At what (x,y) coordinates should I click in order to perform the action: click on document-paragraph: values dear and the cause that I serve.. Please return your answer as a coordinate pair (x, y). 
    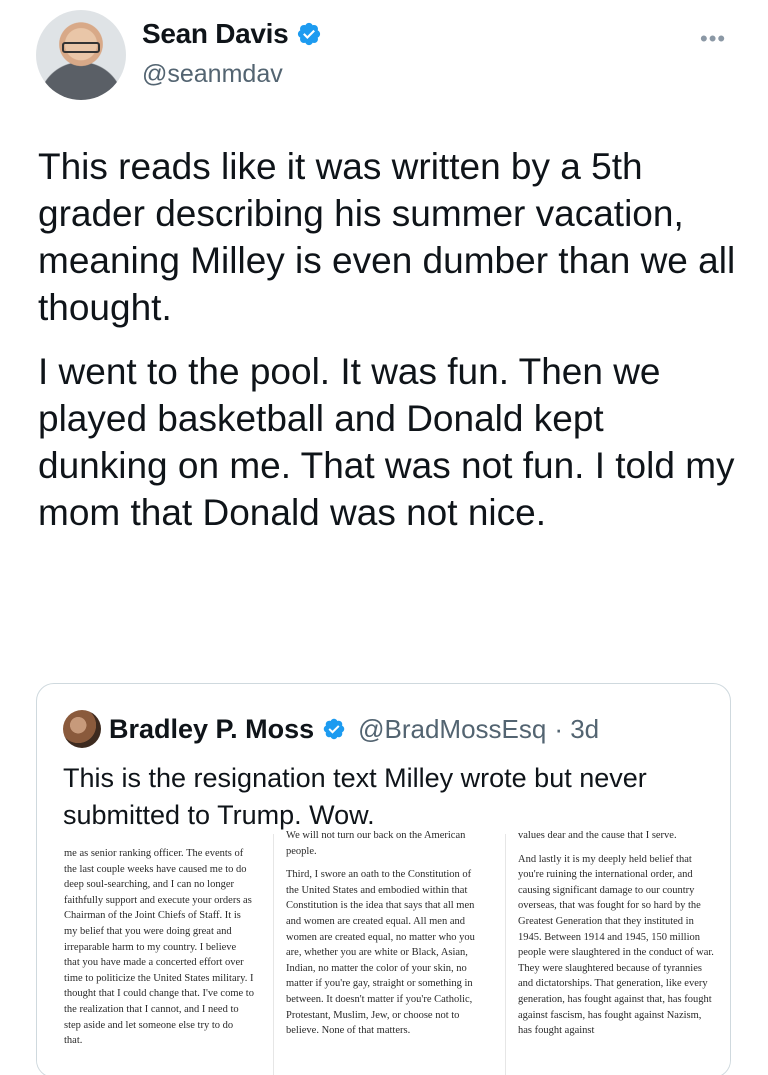
    Looking at the image, I should click on (597, 835).